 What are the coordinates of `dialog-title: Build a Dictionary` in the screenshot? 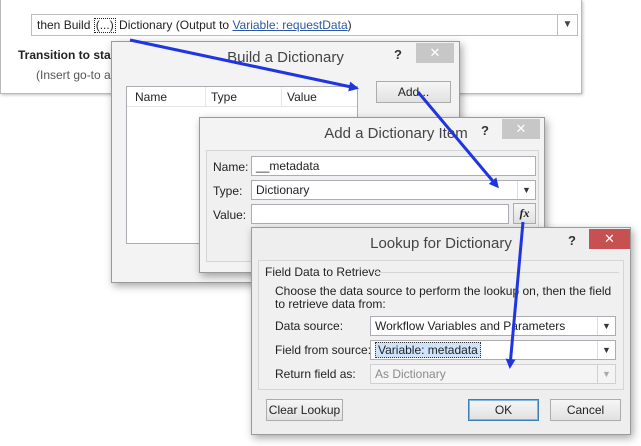 It's located at (285, 57).